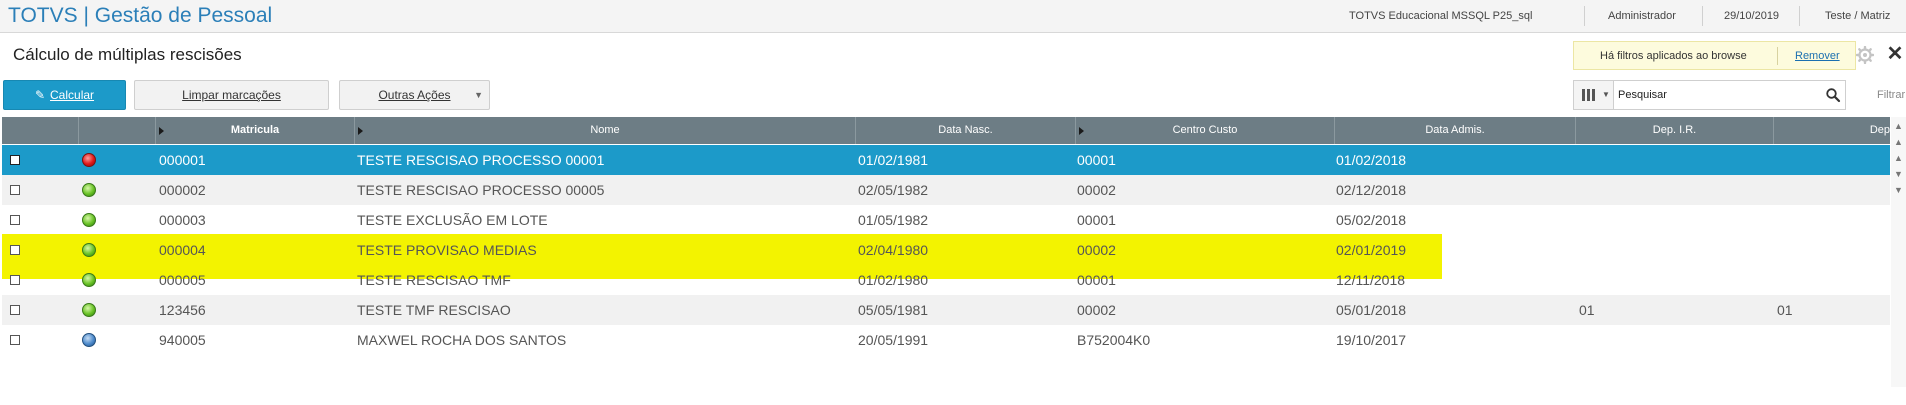 This screenshot has width=1906, height=405. I want to click on branch-label: Teste / Matriz, so click(1857, 16).